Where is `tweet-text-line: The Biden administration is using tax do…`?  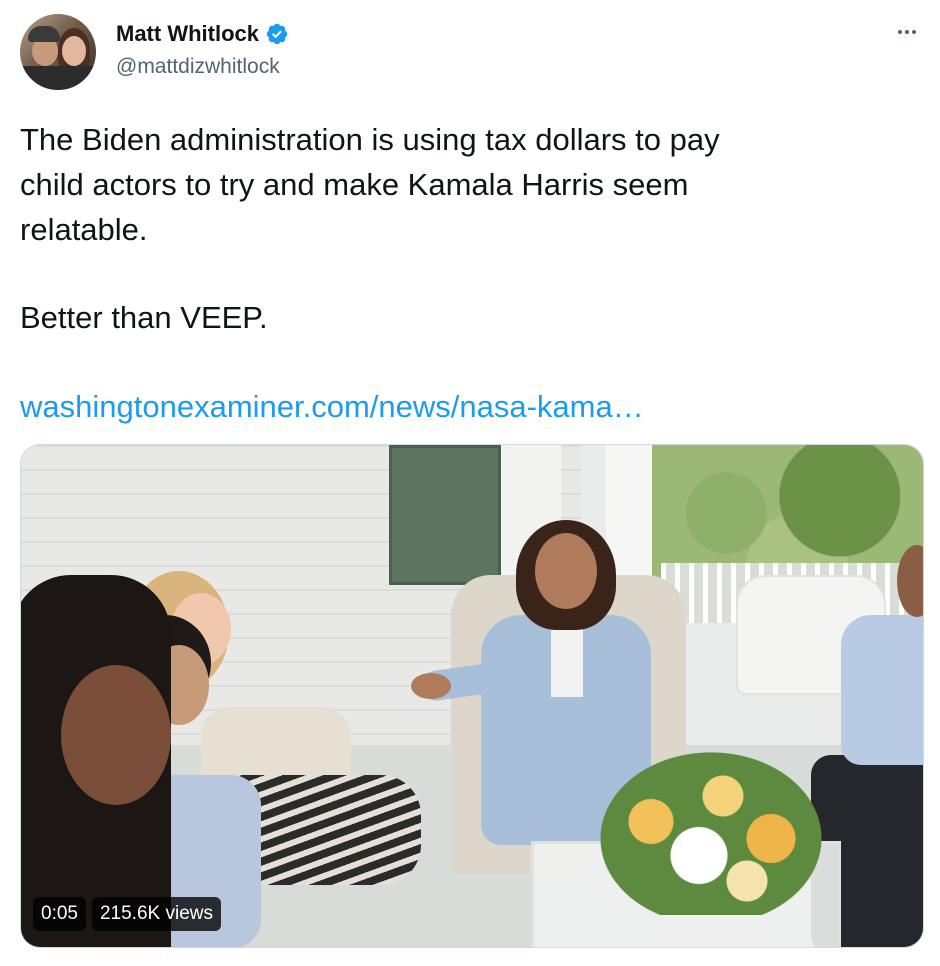 tweet-text-line: The Biden administration is using tax do… is located at coordinates (370, 139).